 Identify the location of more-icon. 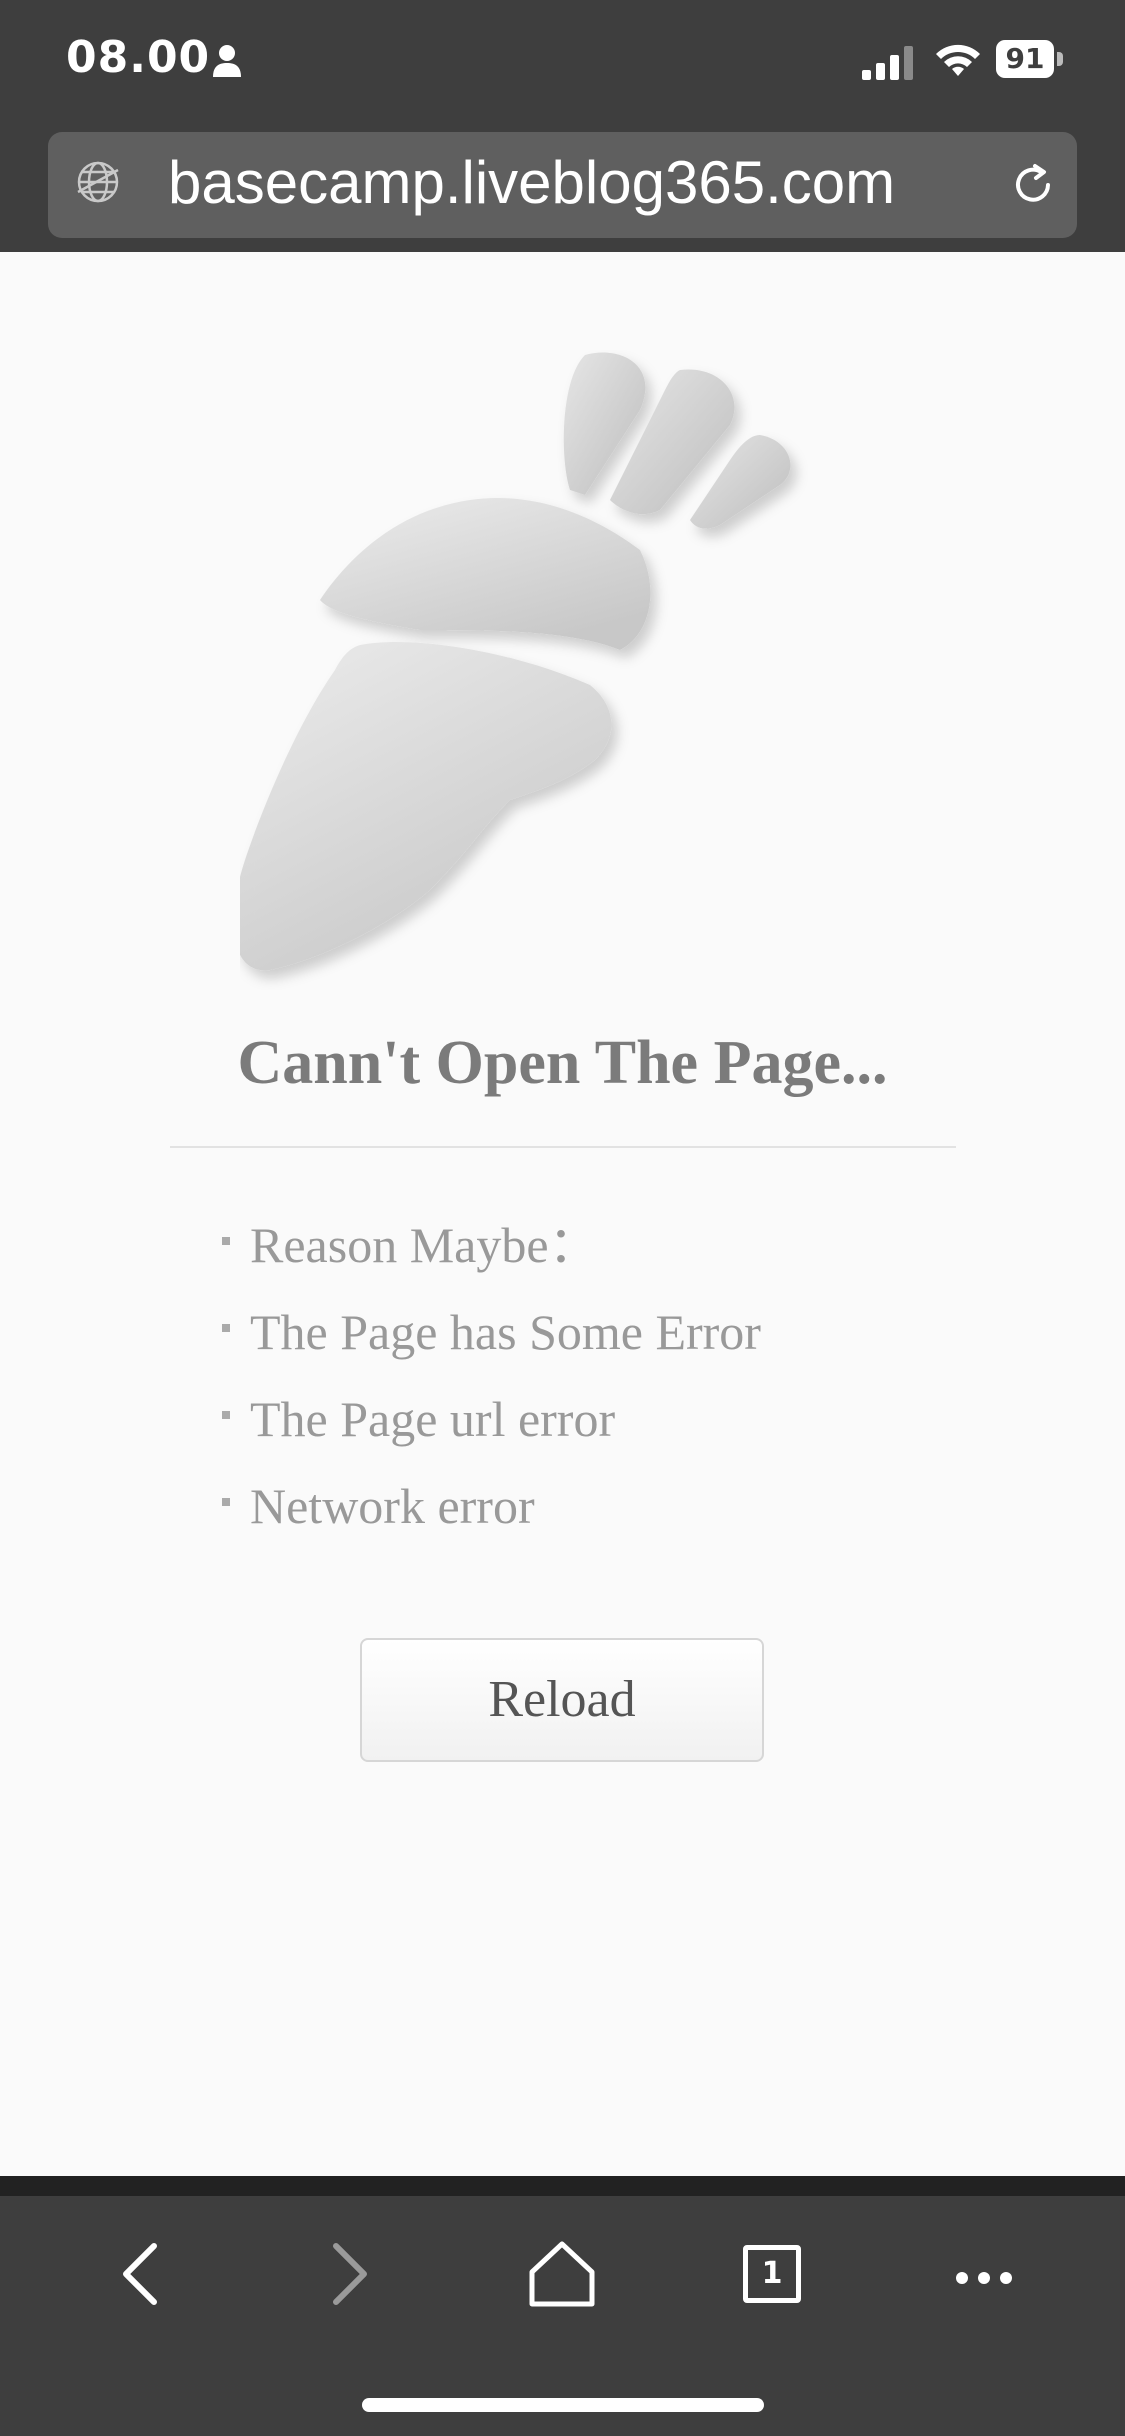
(984, 2274).